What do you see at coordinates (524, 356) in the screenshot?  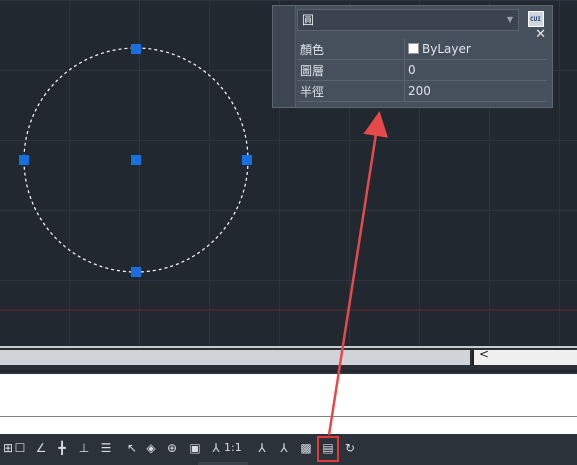 I see `scrollbar-thumb: <` at bounding box center [524, 356].